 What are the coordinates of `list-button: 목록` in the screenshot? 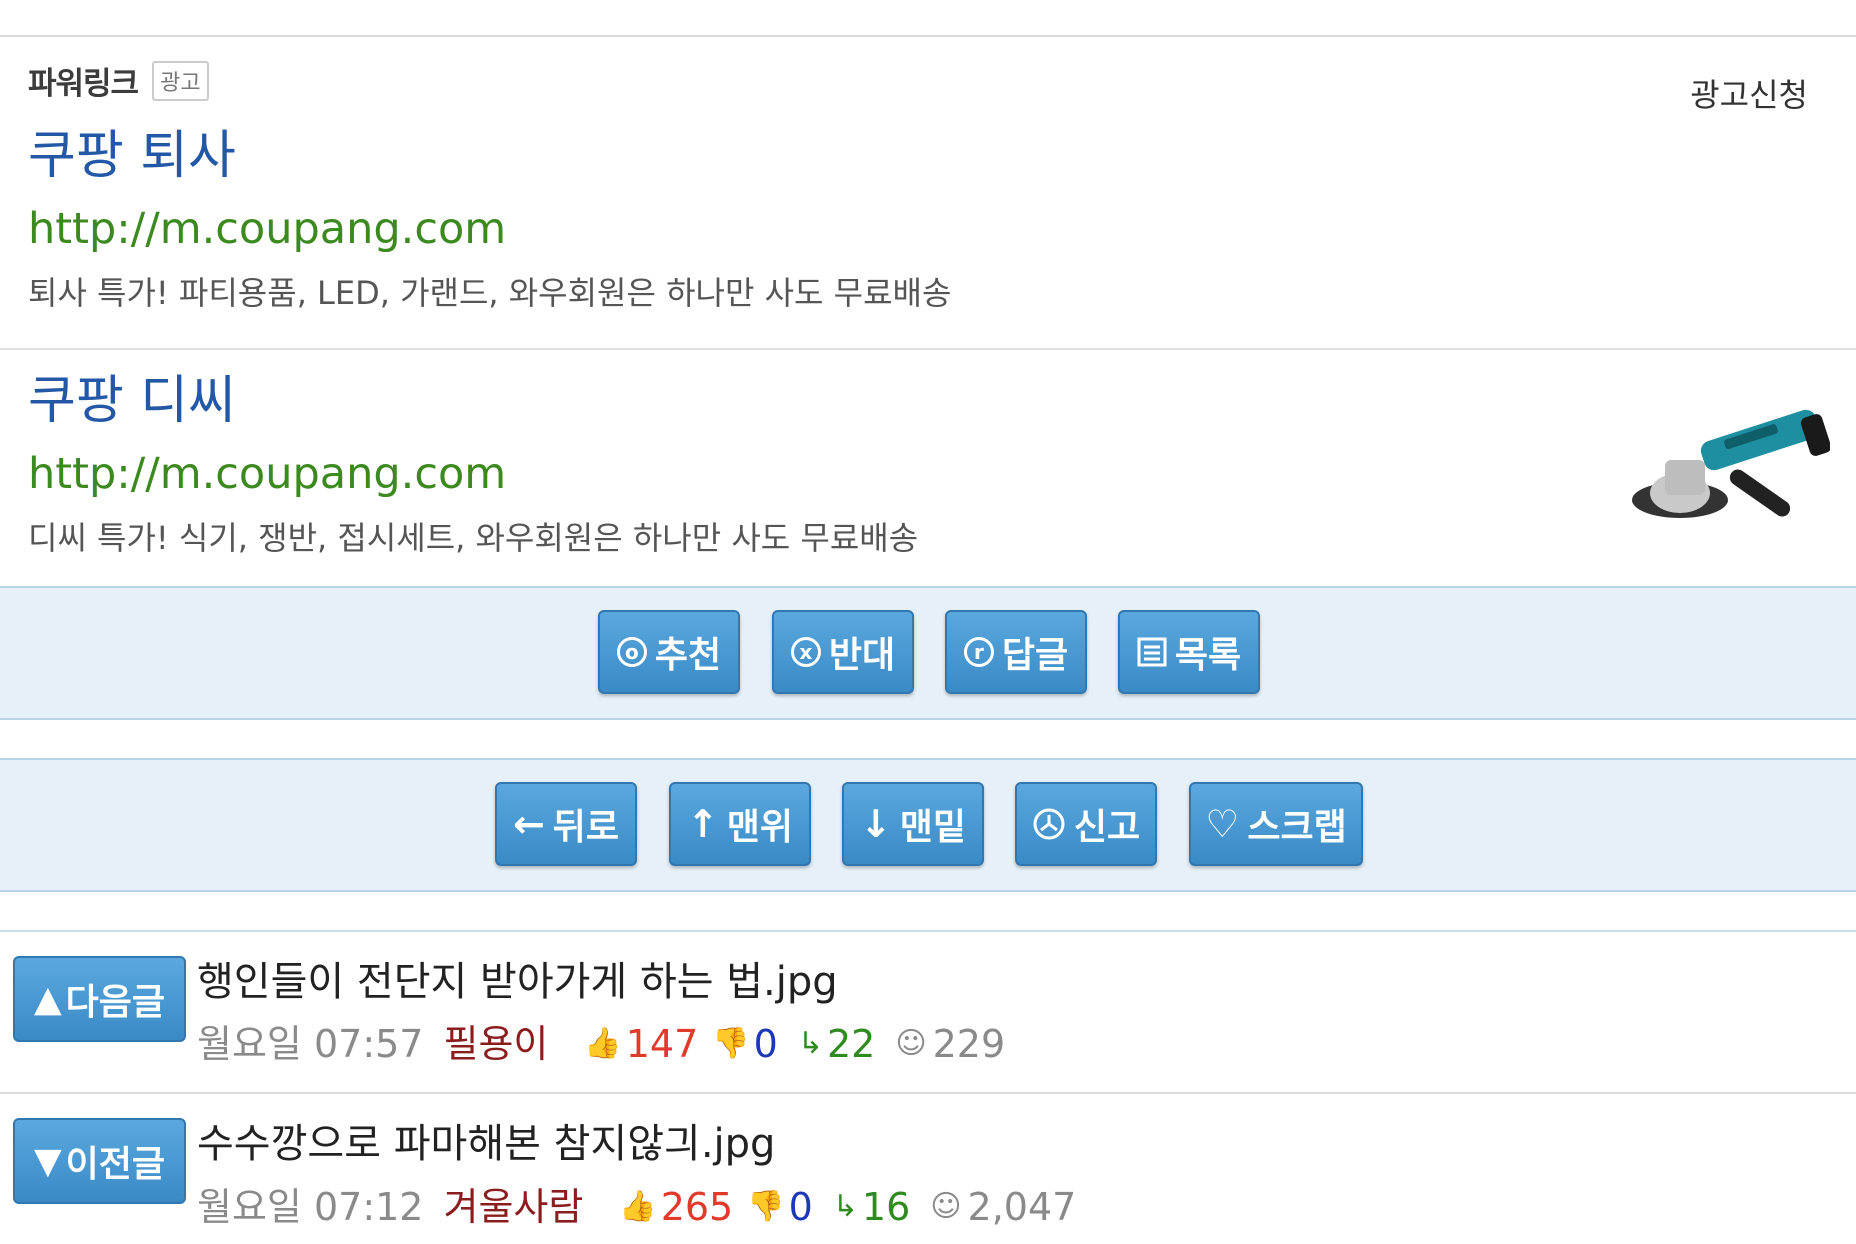 It's located at (1189, 652).